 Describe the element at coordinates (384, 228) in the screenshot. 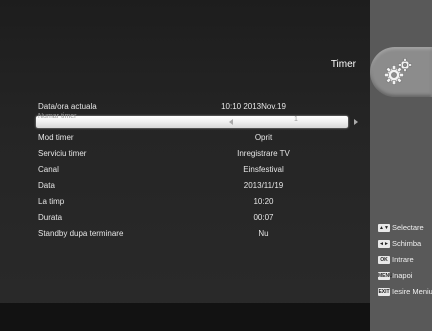

I see `up-down-key-icon: ▲▼` at that location.